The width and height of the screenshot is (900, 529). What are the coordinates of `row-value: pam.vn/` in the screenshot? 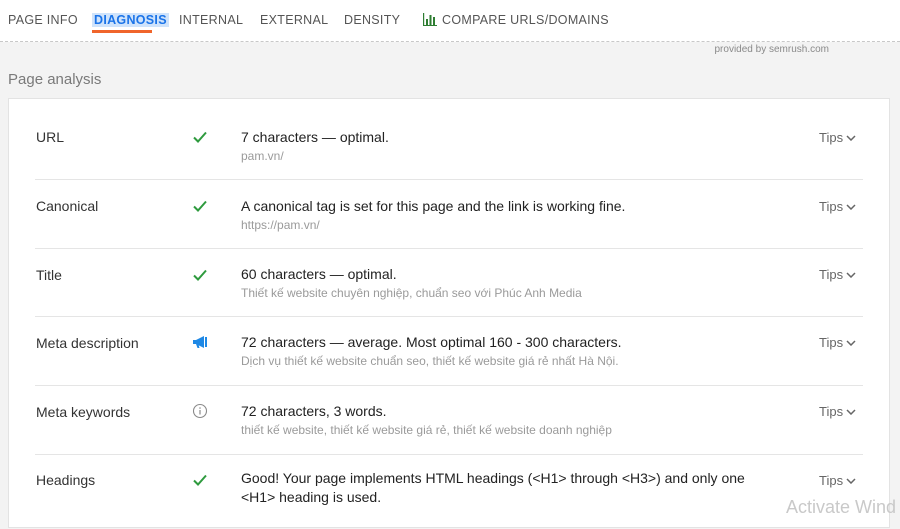 It's located at (262, 156).